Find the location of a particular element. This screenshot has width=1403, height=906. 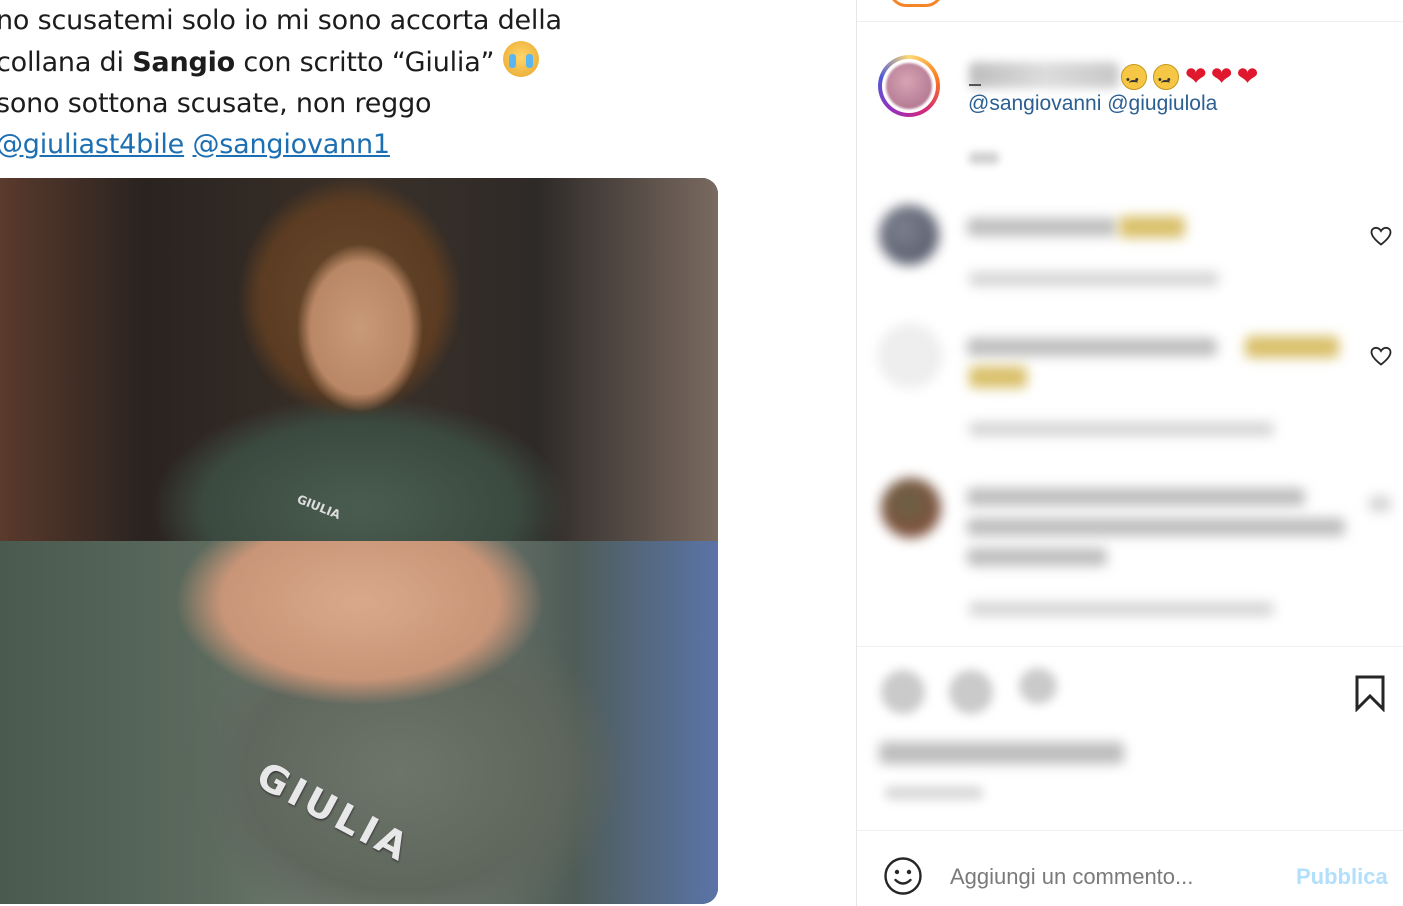

tweet-mentions: @giuliast4bile @sangiovann1 is located at coordinates (328, 144).